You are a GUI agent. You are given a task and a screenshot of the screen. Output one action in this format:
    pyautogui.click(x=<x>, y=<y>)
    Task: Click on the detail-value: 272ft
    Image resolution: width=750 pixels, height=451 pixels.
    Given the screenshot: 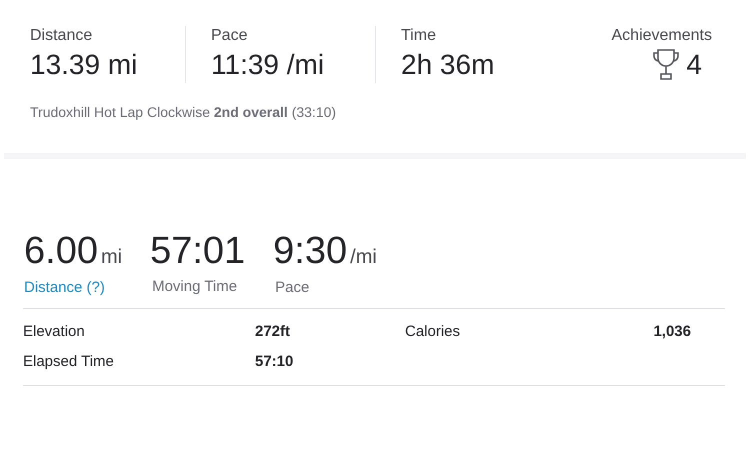 What is the action you would take?
    pyautogui.click(x=273, y=331)
    